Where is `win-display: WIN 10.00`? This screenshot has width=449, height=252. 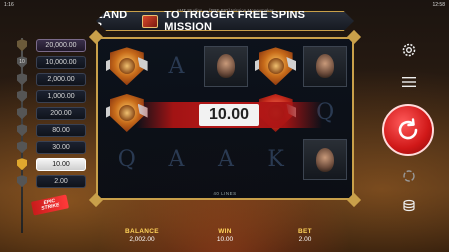 win-display: WIN 10.00 is located at coordinates (225, 235).